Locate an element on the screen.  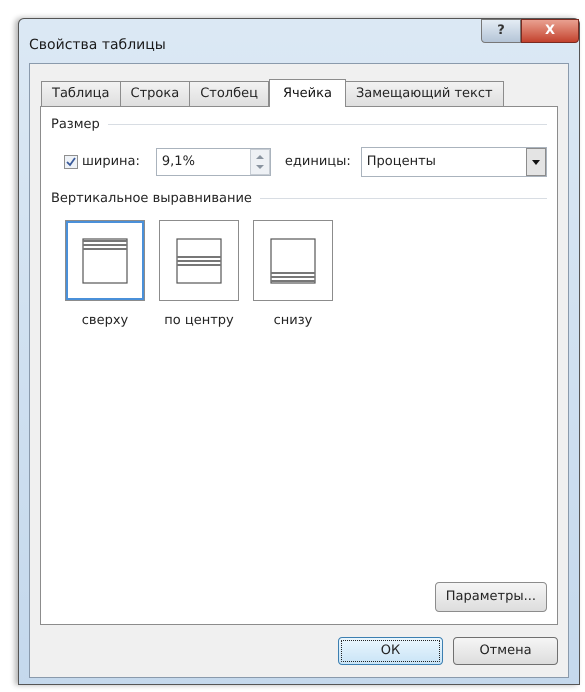
alignment-label: по центру is located at coordinates (199, 321).